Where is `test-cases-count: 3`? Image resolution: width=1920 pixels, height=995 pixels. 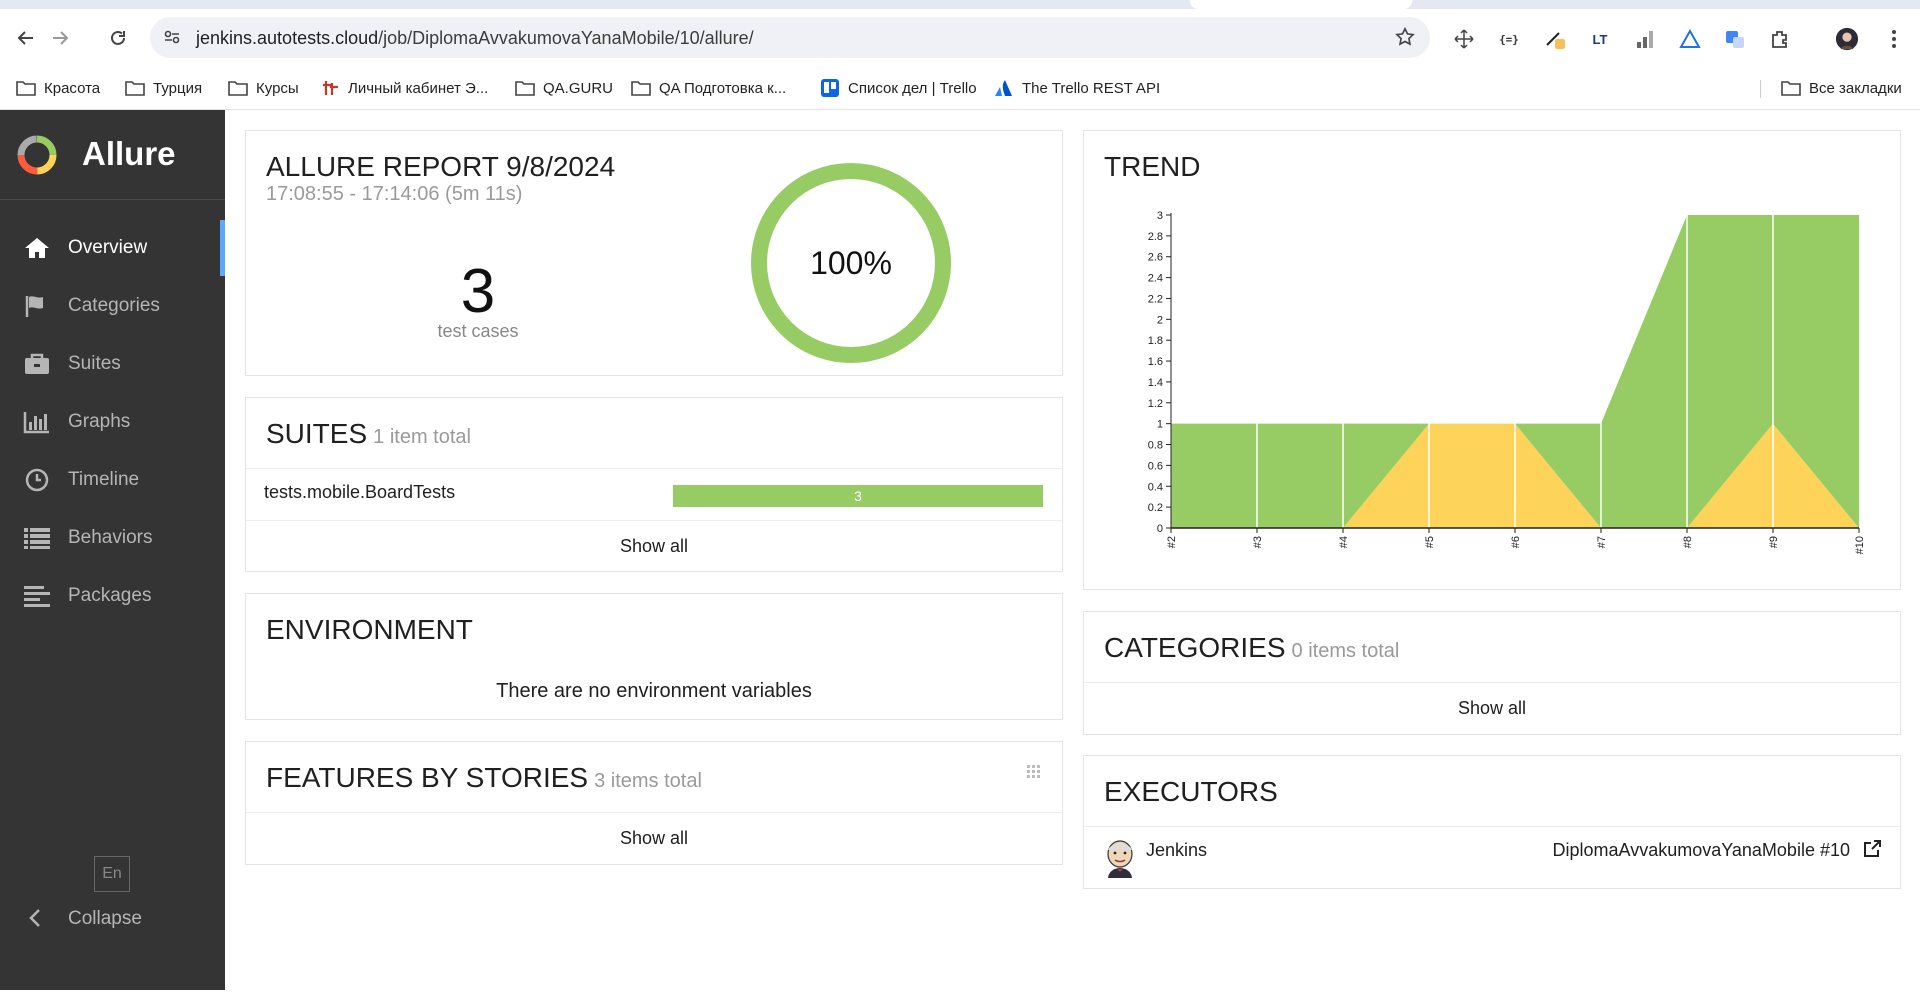 test-cases-count: 3 is located at coordinates (478, 291).